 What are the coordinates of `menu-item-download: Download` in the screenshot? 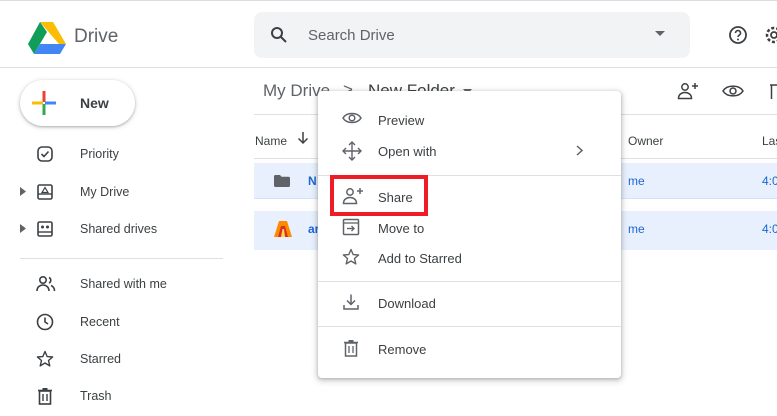 It's located at (469, 303).